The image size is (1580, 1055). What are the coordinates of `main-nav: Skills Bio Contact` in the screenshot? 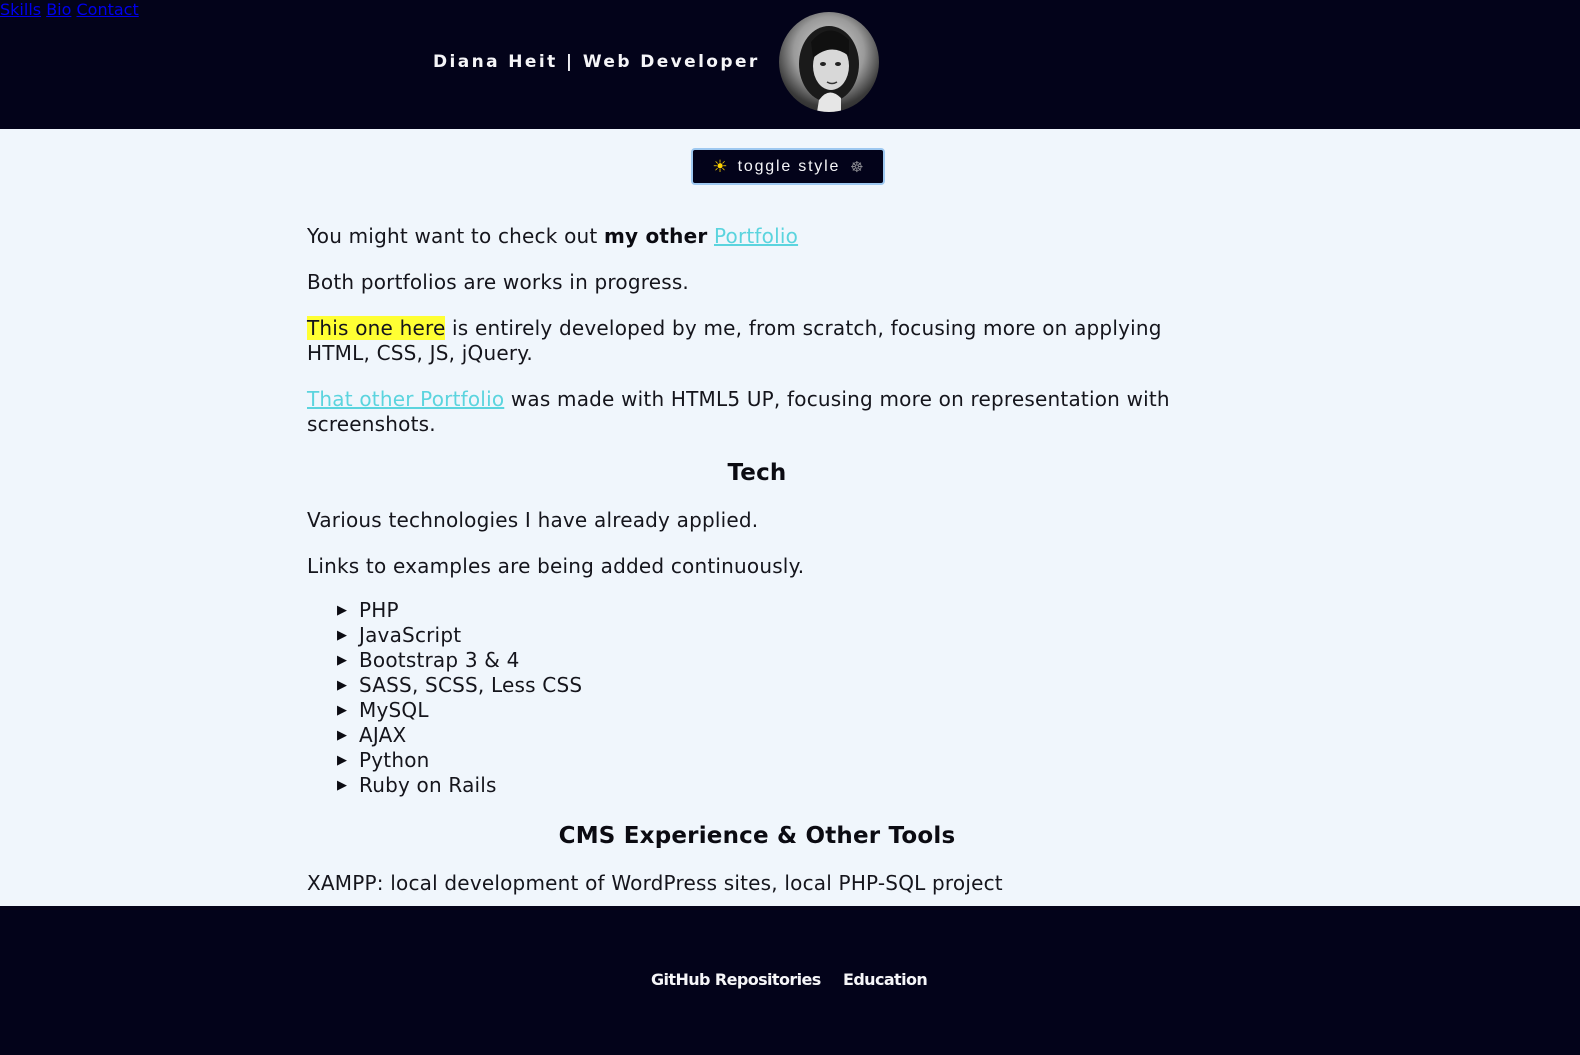 It's located at (790, 9).